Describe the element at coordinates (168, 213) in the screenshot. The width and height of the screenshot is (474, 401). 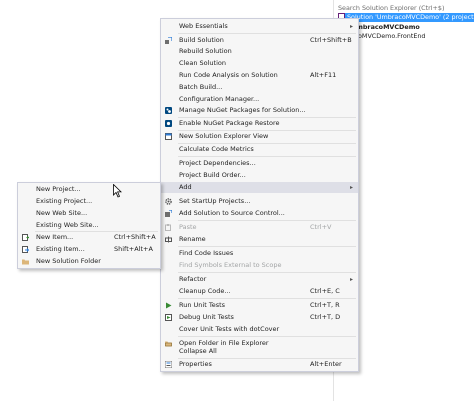
I see `source-control-icon` at that location.